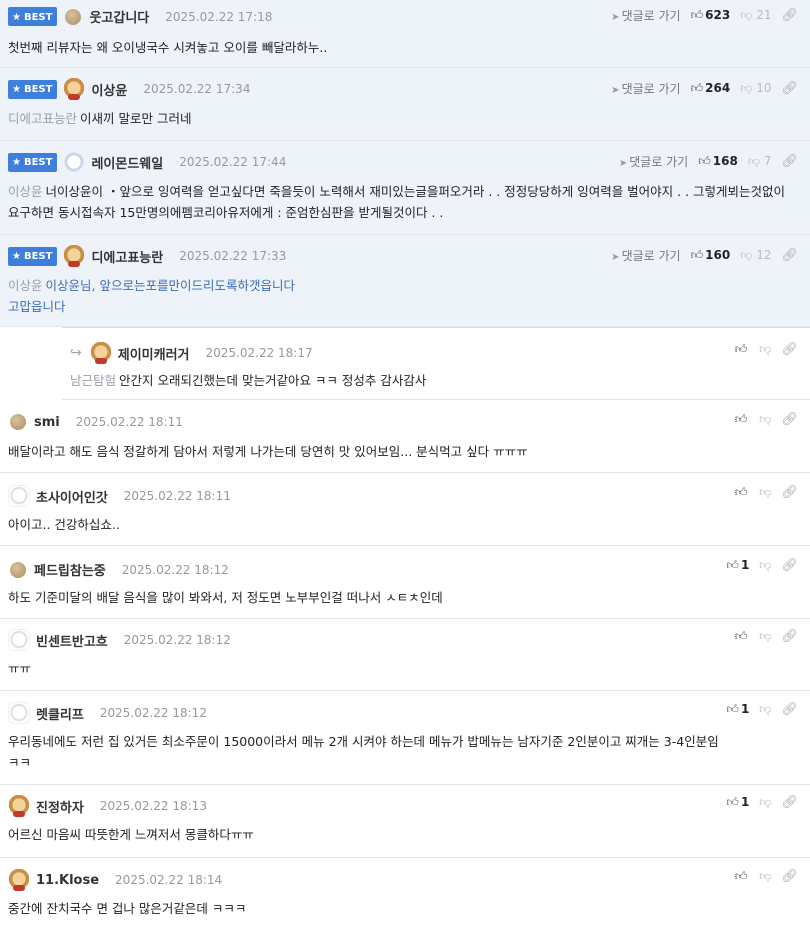  Describe the element at coordinates (67, 880) in the screenshot. I see `comment-author: 11.Klose` at that location.